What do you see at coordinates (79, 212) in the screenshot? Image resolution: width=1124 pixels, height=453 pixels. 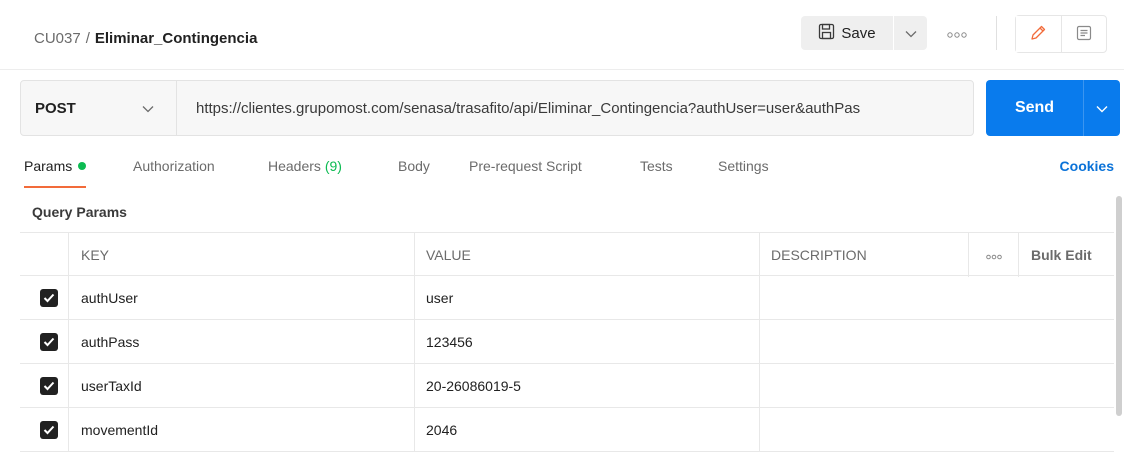 I see `query-params-title: Query Params` at bounding box center [79, 212].